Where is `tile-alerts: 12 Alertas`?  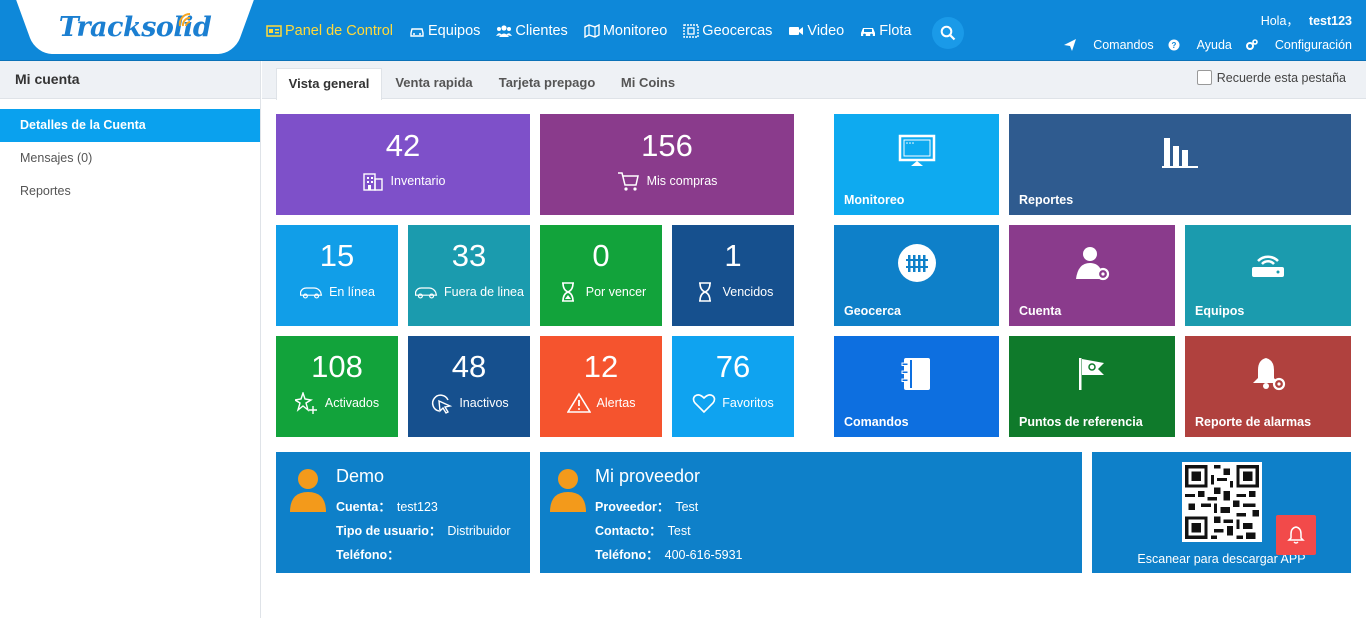 tile-alerts: 12 Alertas is located at coordinates (601, 386).